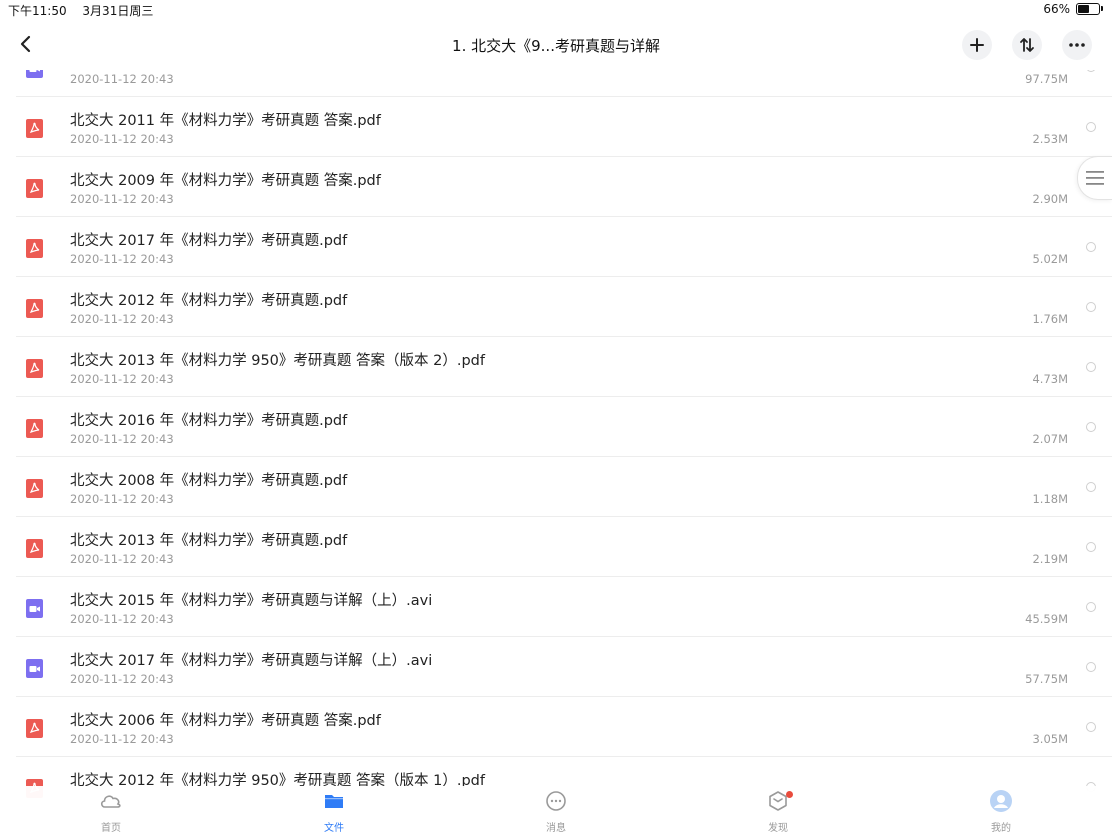 The image size is (1112, 834). I want to click on notification-badge, so click(789, 794).